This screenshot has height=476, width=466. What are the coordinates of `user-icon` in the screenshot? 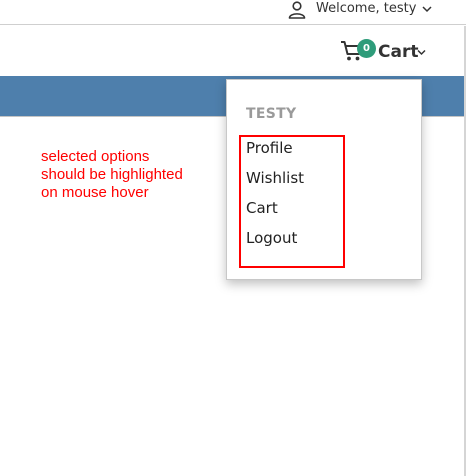 It's located at (297, 10).